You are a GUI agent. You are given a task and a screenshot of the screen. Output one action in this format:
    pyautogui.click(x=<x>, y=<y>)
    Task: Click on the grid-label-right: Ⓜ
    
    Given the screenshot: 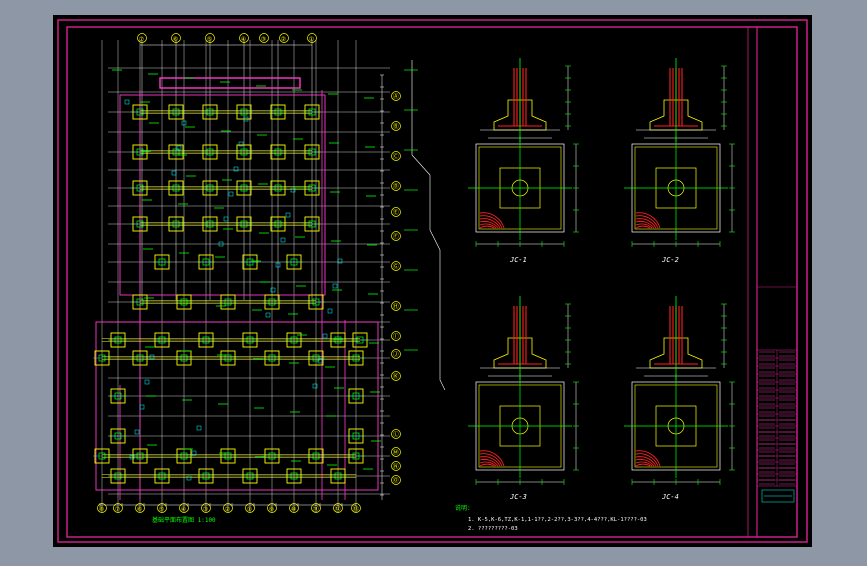 What is the action you would take?
    pyautogui.click(x=396, y=453)
    